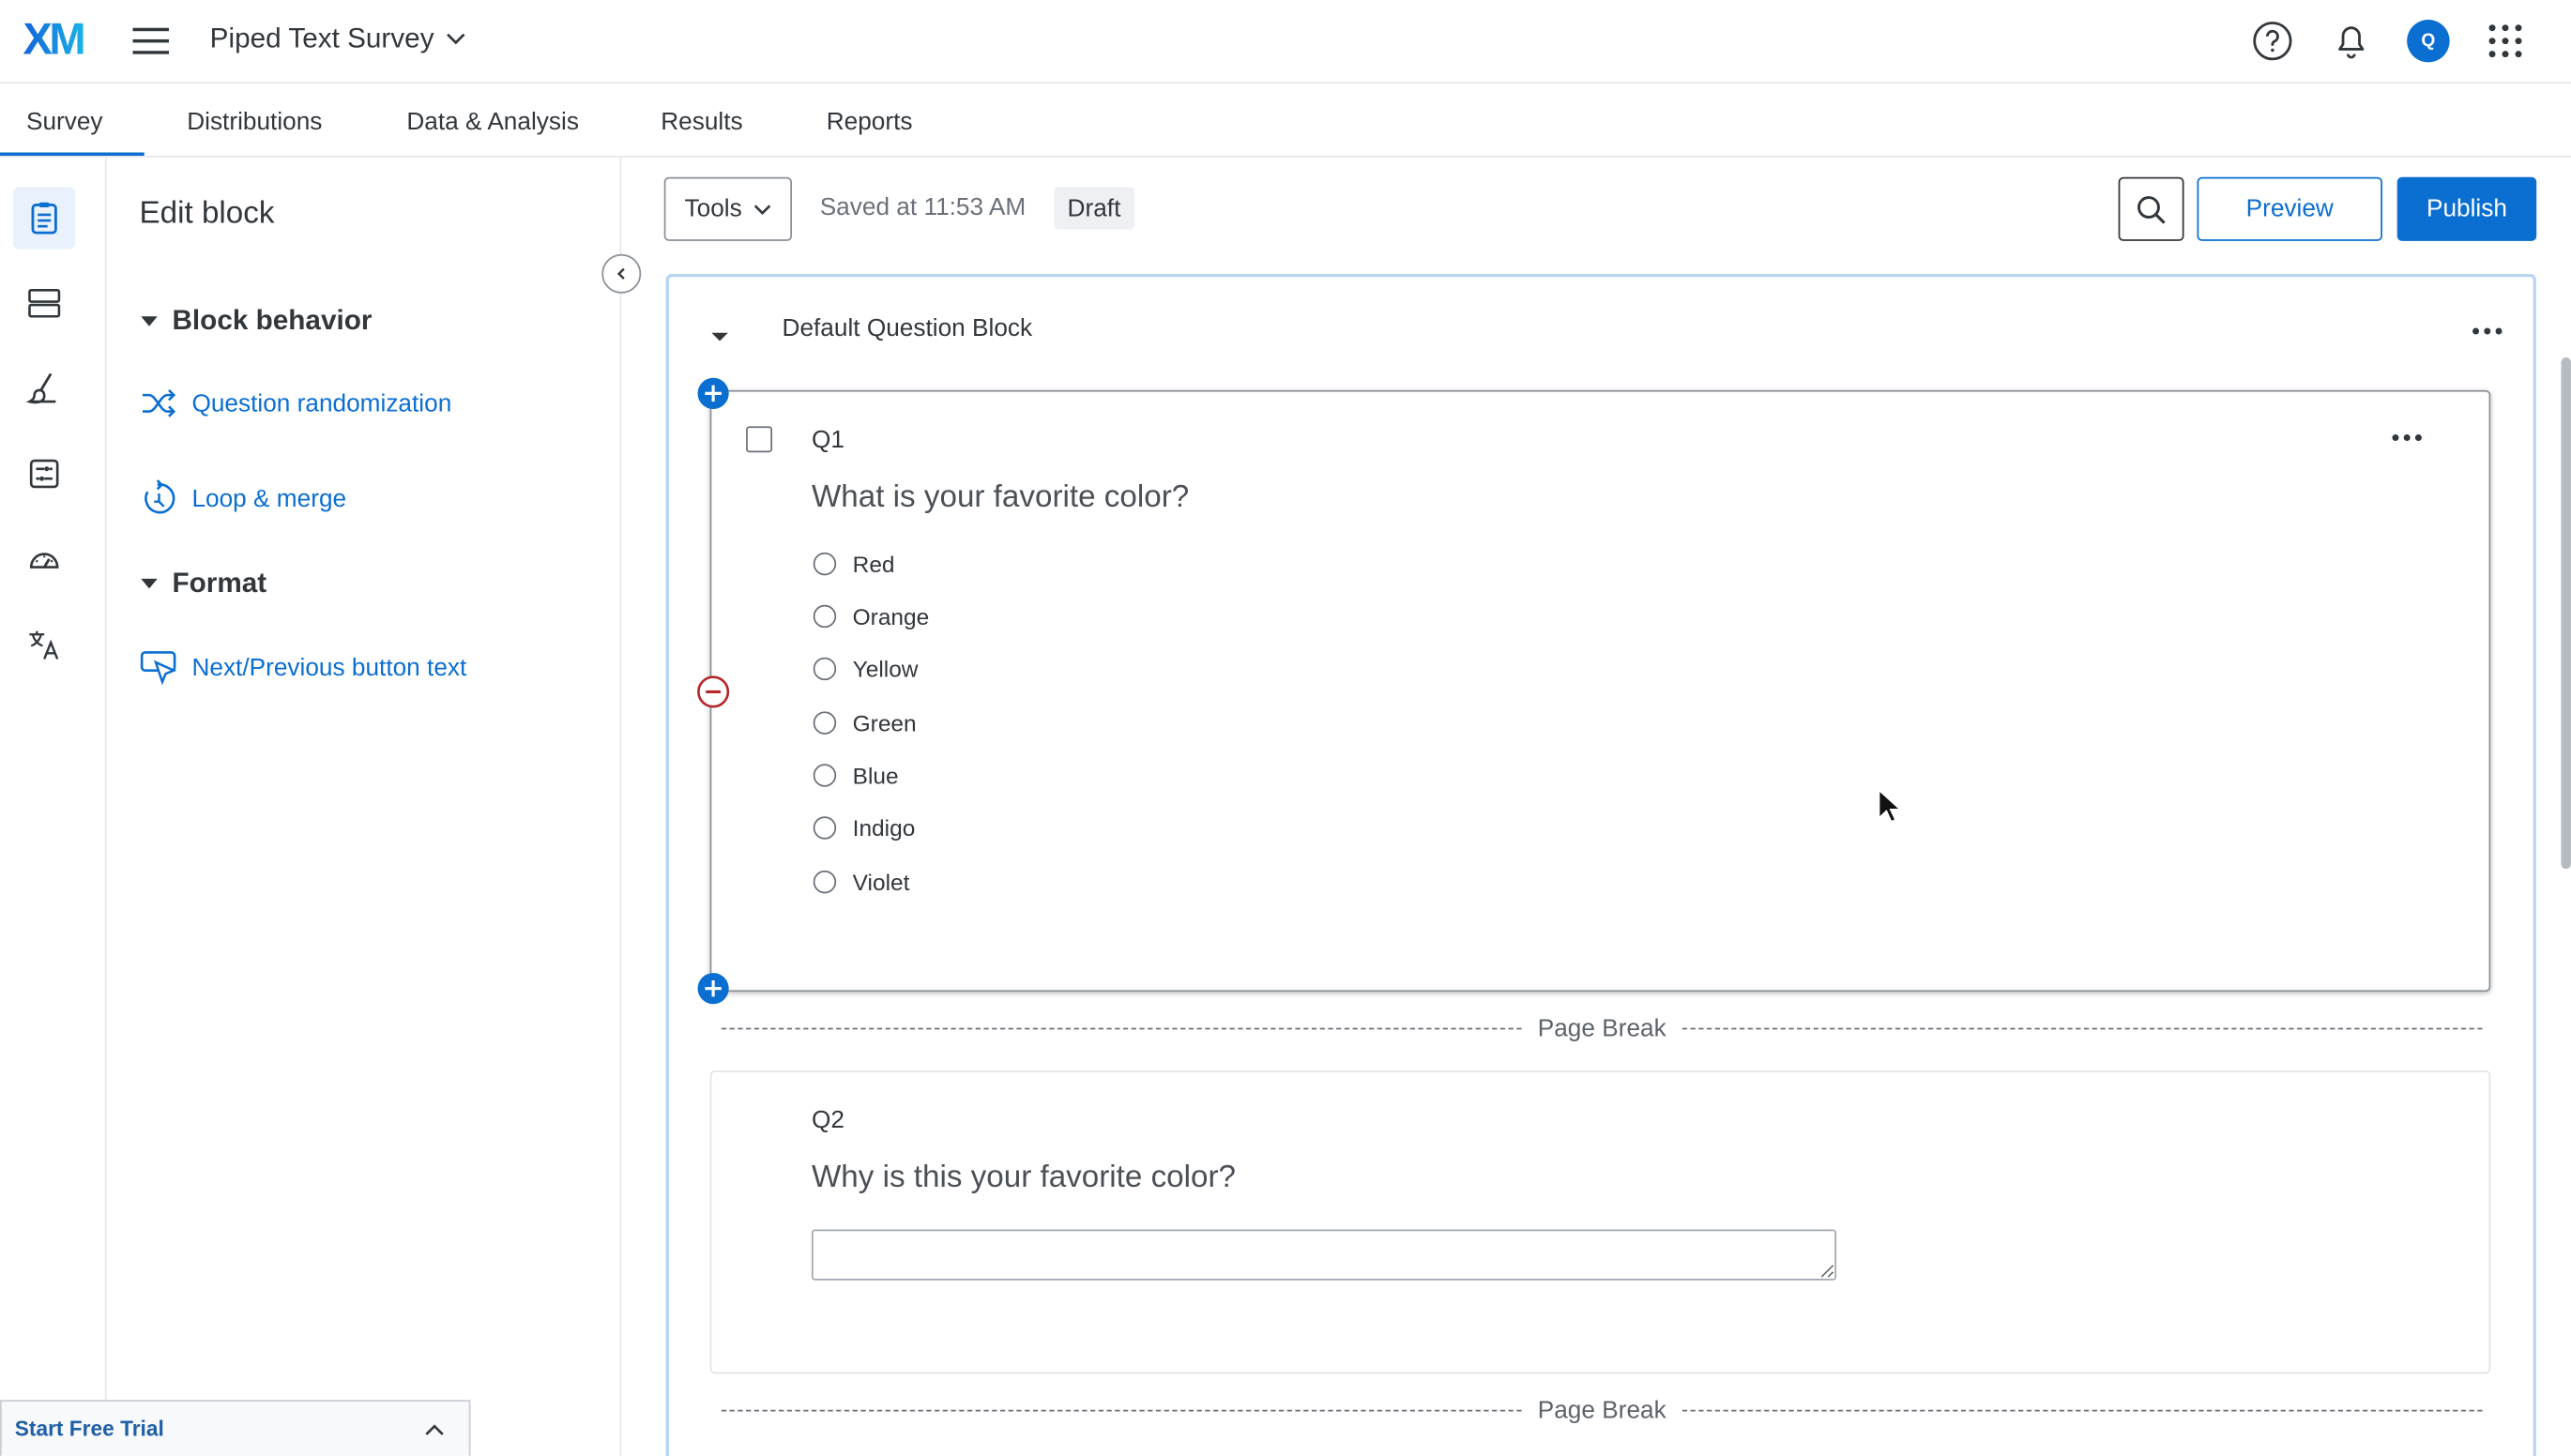 The width and height of the screenshot is (2571, 1456). I want to click on choice-label: Violet, so click(881, 882).